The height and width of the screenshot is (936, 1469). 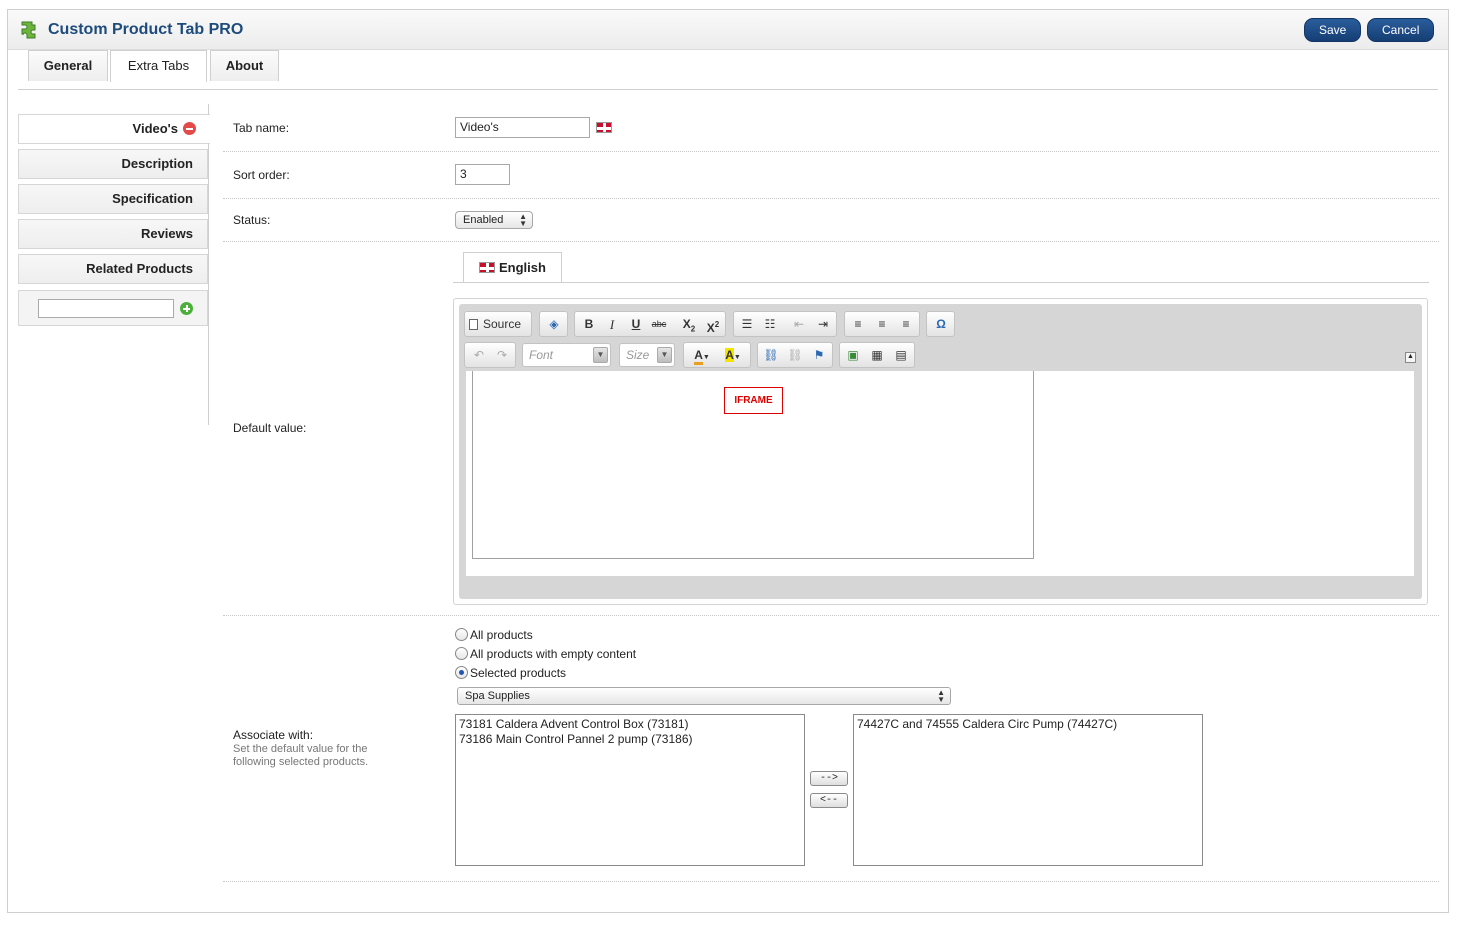 What do you see at coordinates (522, 127) in the screenshot?
I see `tab-name-input: Video's` at bounding box center [522, 127].